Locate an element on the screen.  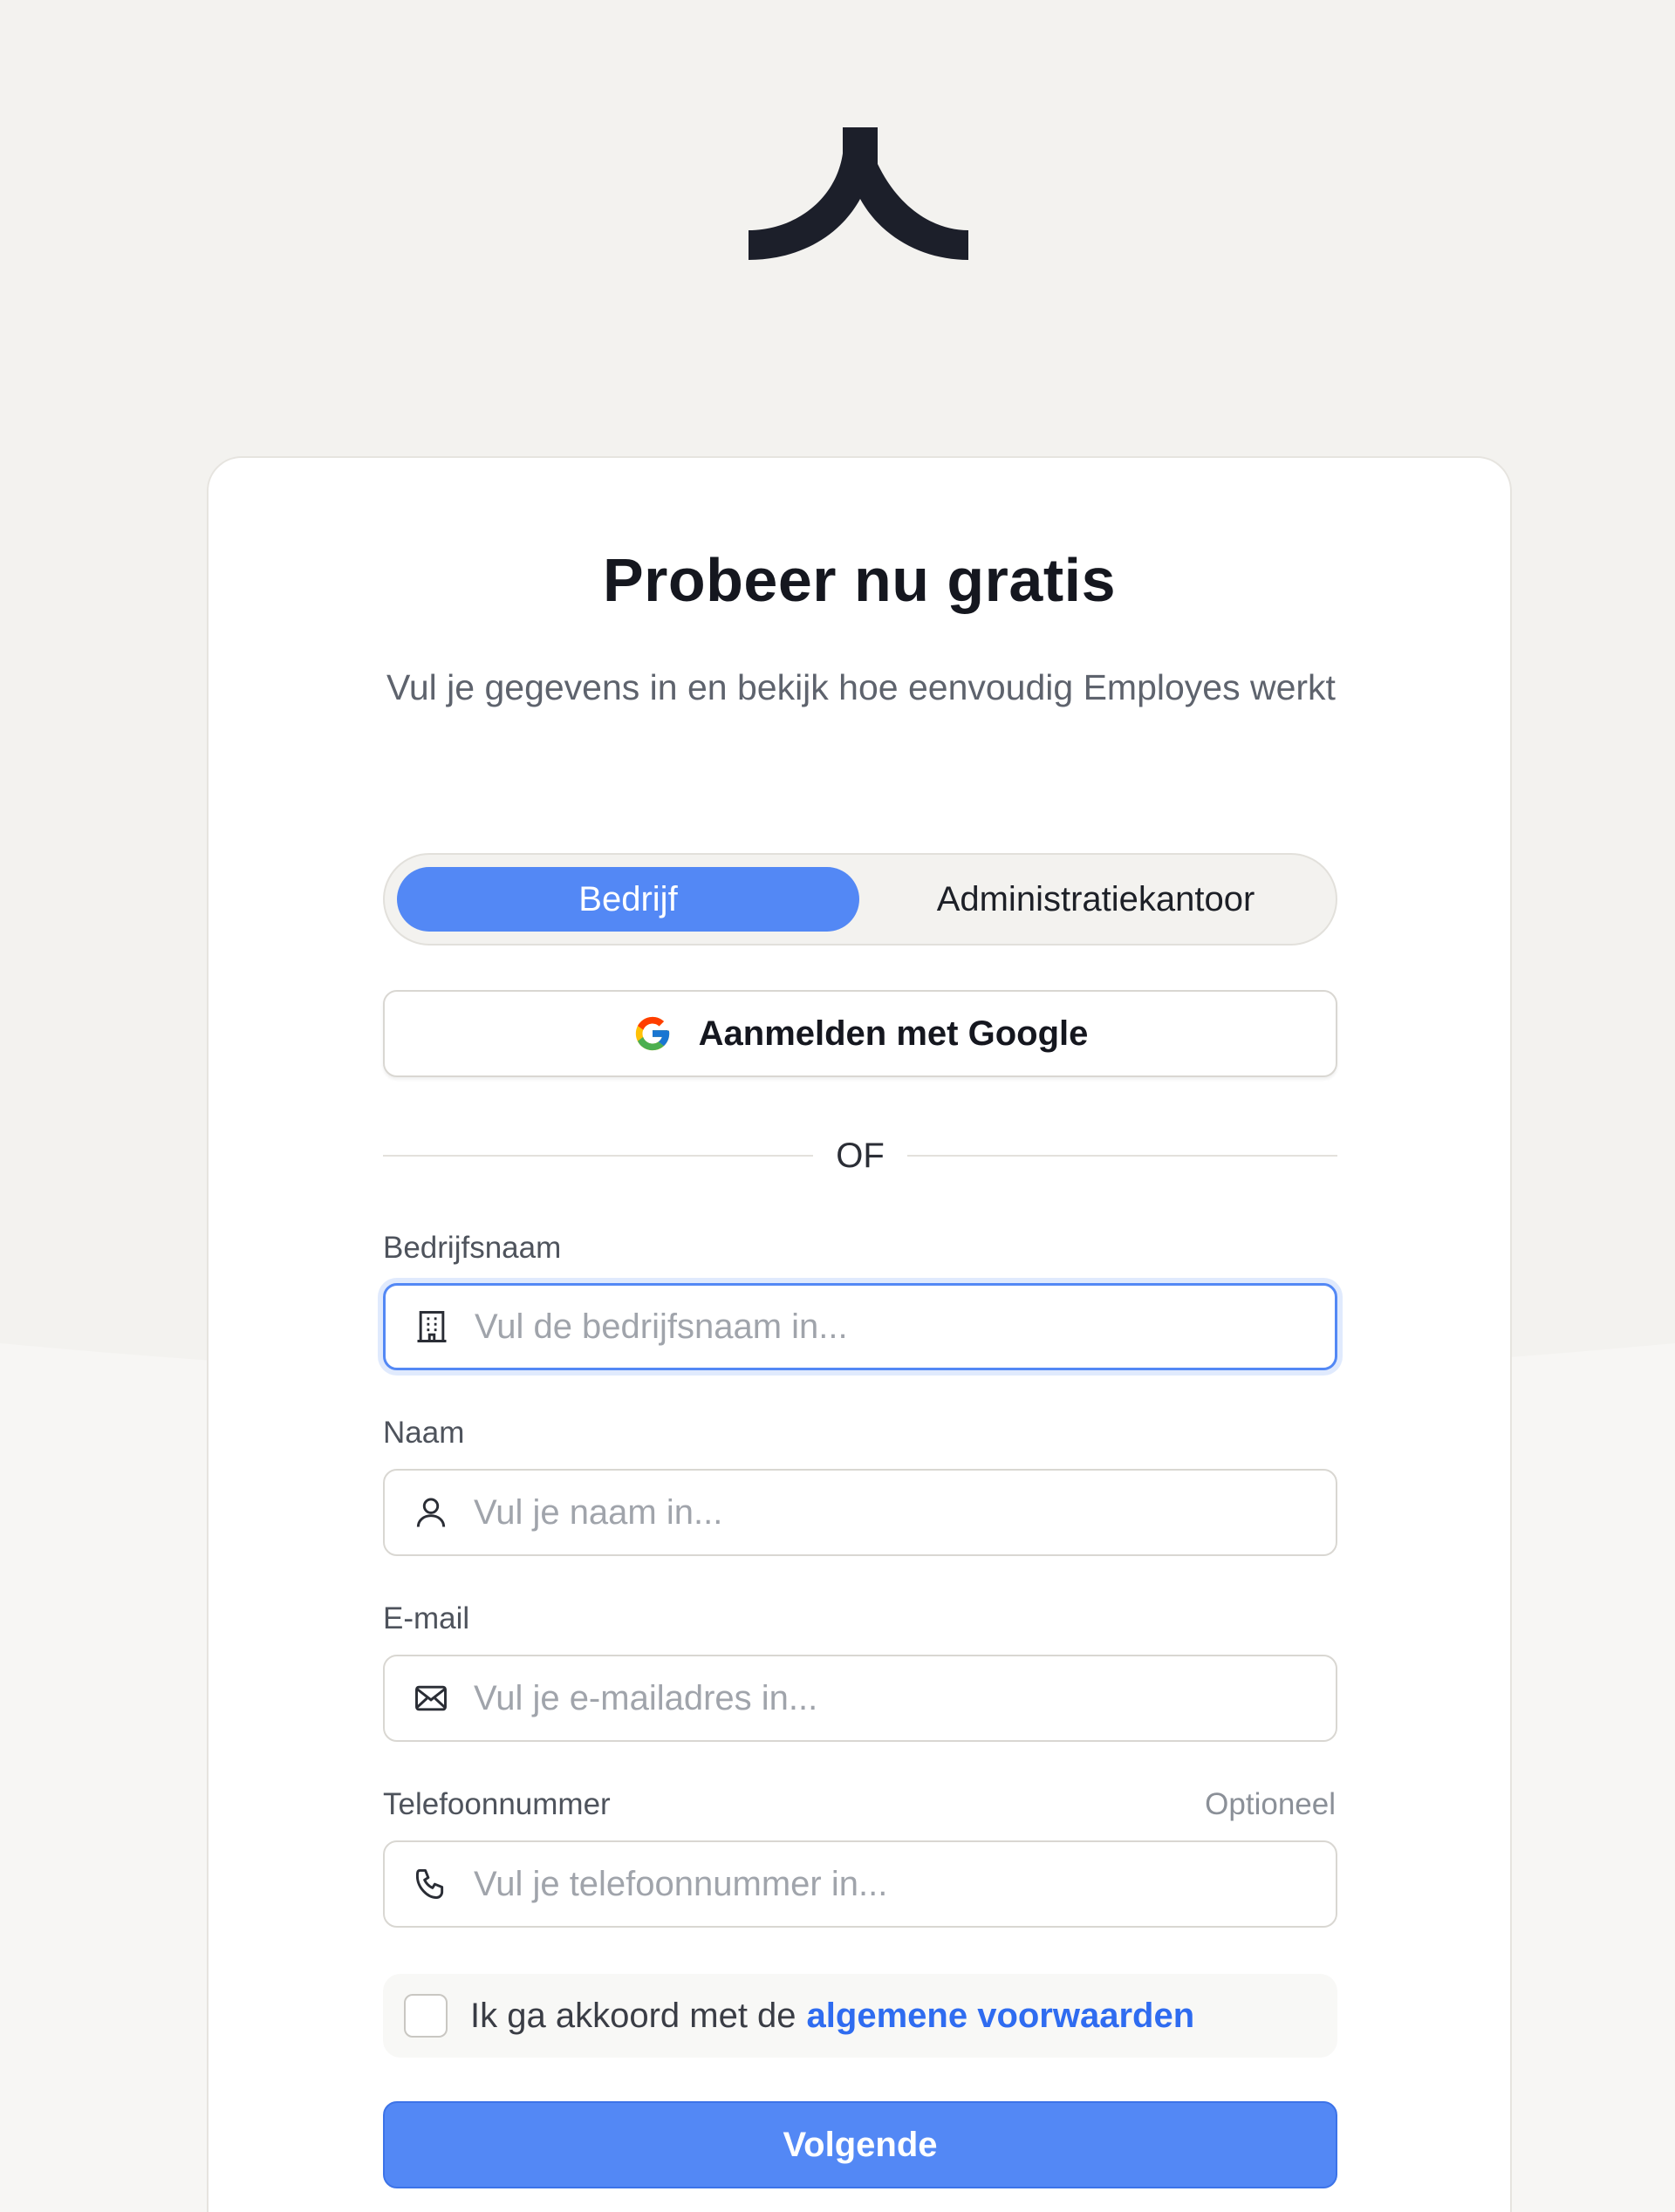
or-divider: OF is located at coordinates (861, 1156).